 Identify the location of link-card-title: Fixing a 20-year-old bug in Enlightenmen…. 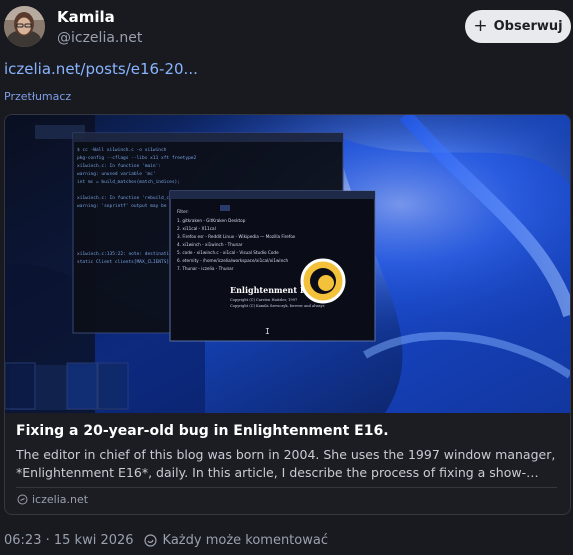
(202, 431).